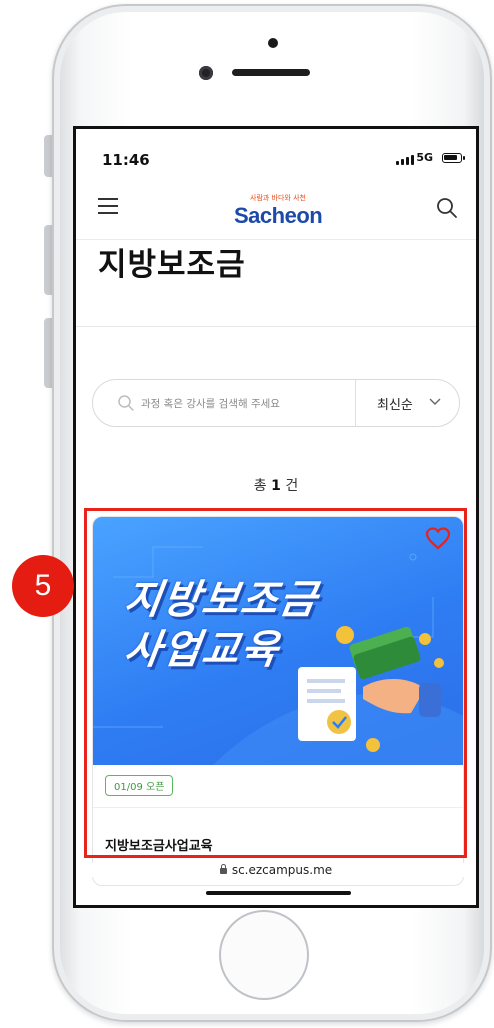 This screenshot has width=494, height=1028. Describe the element at coordinates (271, 72) in the screenshot. I see `earpiece-speaker` at that location.